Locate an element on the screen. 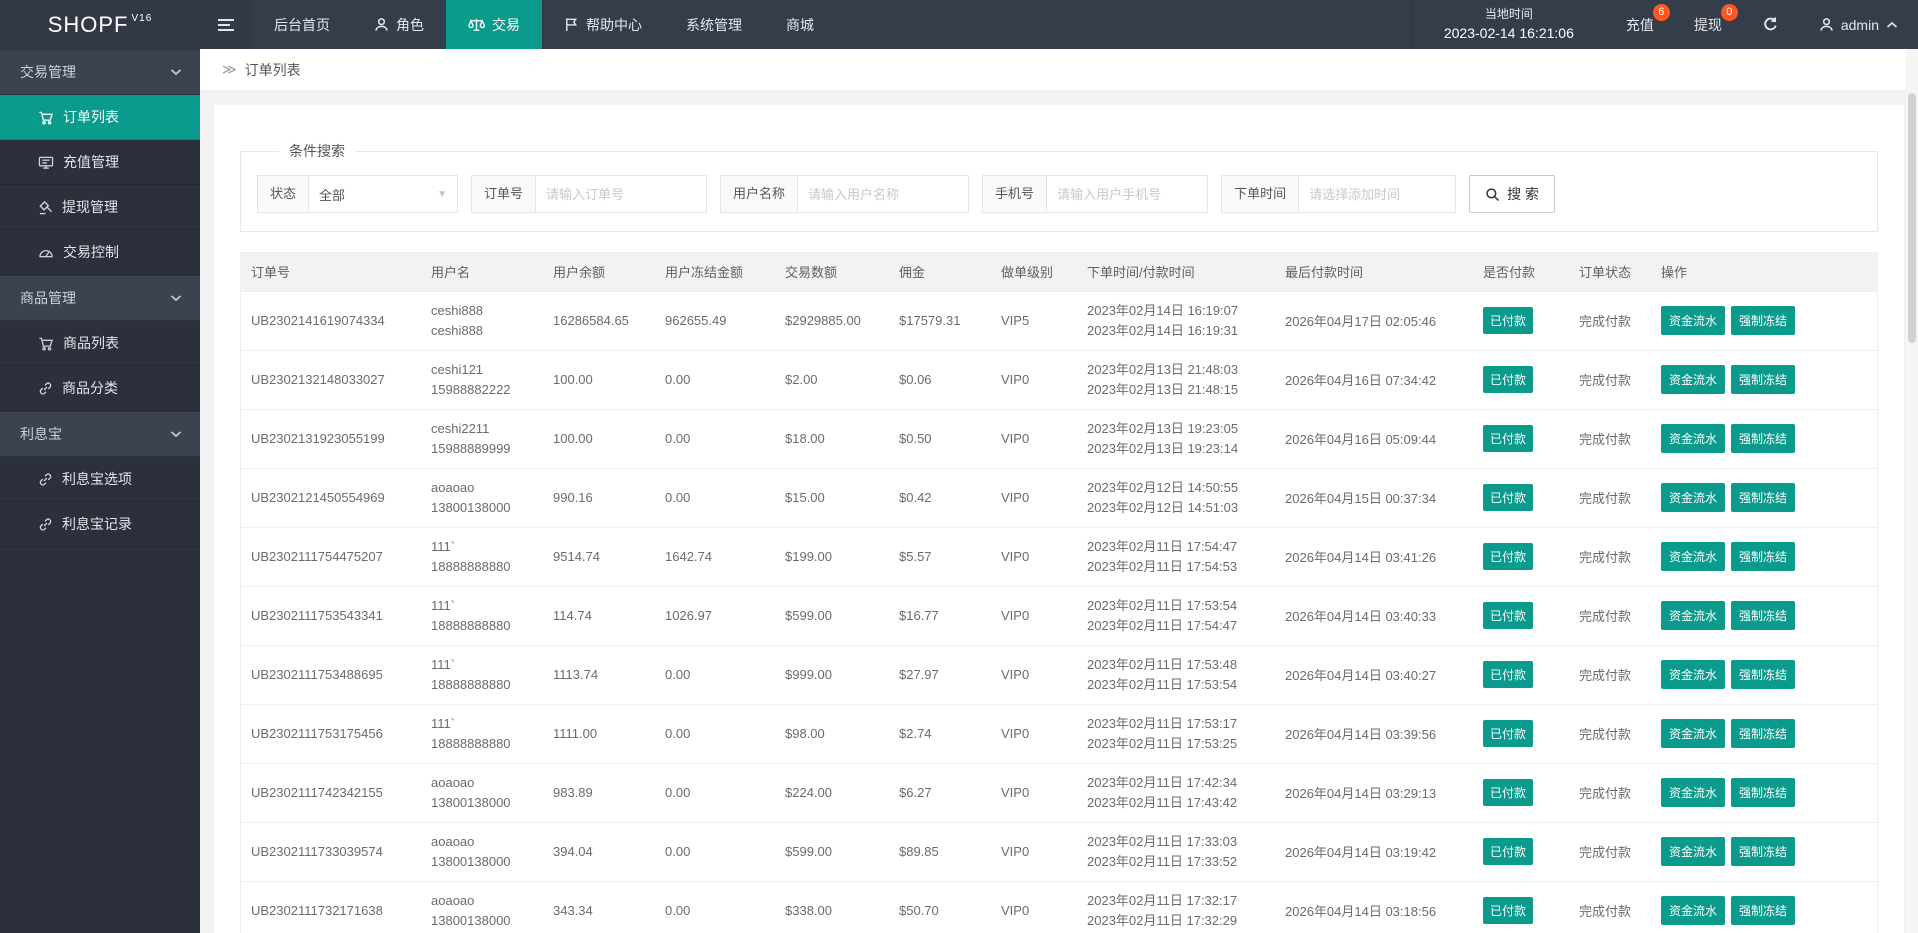 This screenshot has width=1918, height=933. sidebar-item: 订单列表 is located at coordinates (100, 117).